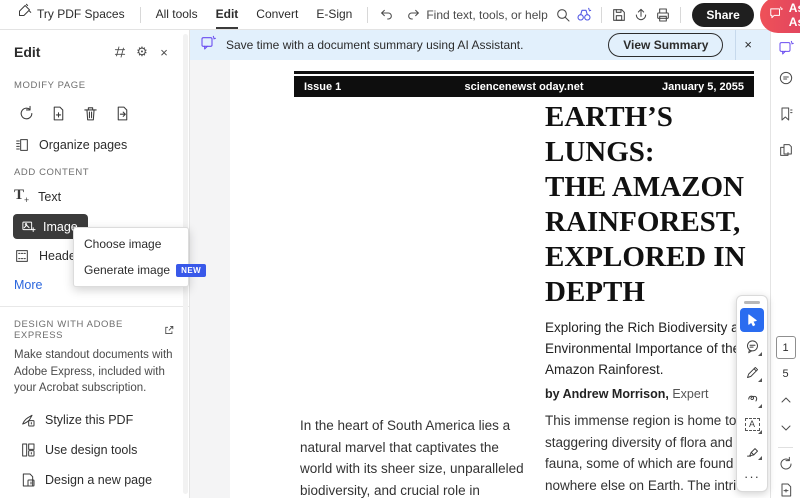 Image resolution: width=800 pixels, height=498 pixels. What do you see at coordinates (785, 264) in the screenshot?
I see `right-rail: 1 5` at bounding box center [785, 264].